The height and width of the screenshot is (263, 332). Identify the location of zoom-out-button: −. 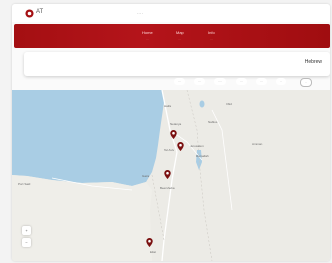
(26, 242).